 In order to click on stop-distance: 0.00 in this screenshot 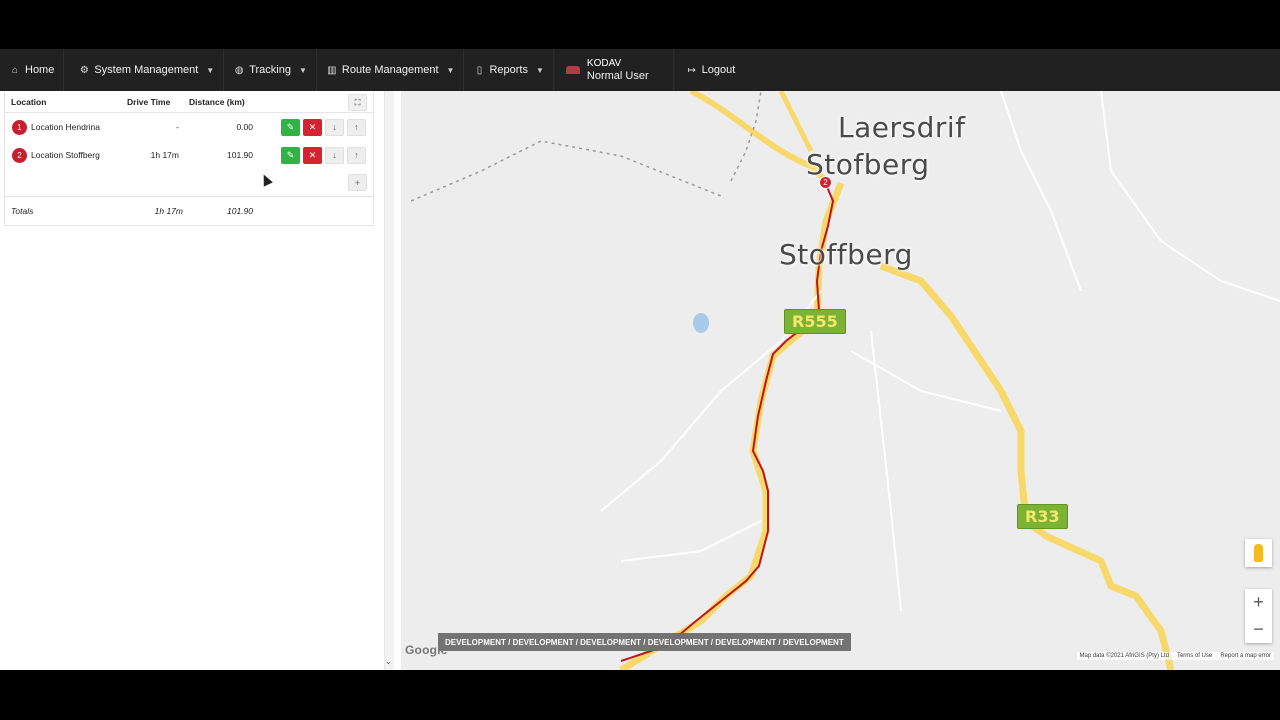, I will do `click(244, 127)`.